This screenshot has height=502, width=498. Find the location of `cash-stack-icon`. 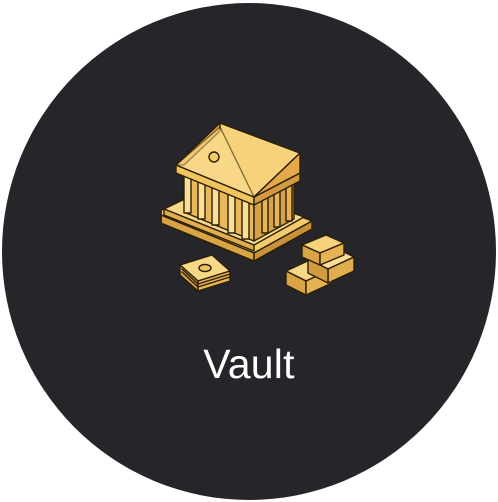

cash-stack-icon is located at coordinates (205, 273).